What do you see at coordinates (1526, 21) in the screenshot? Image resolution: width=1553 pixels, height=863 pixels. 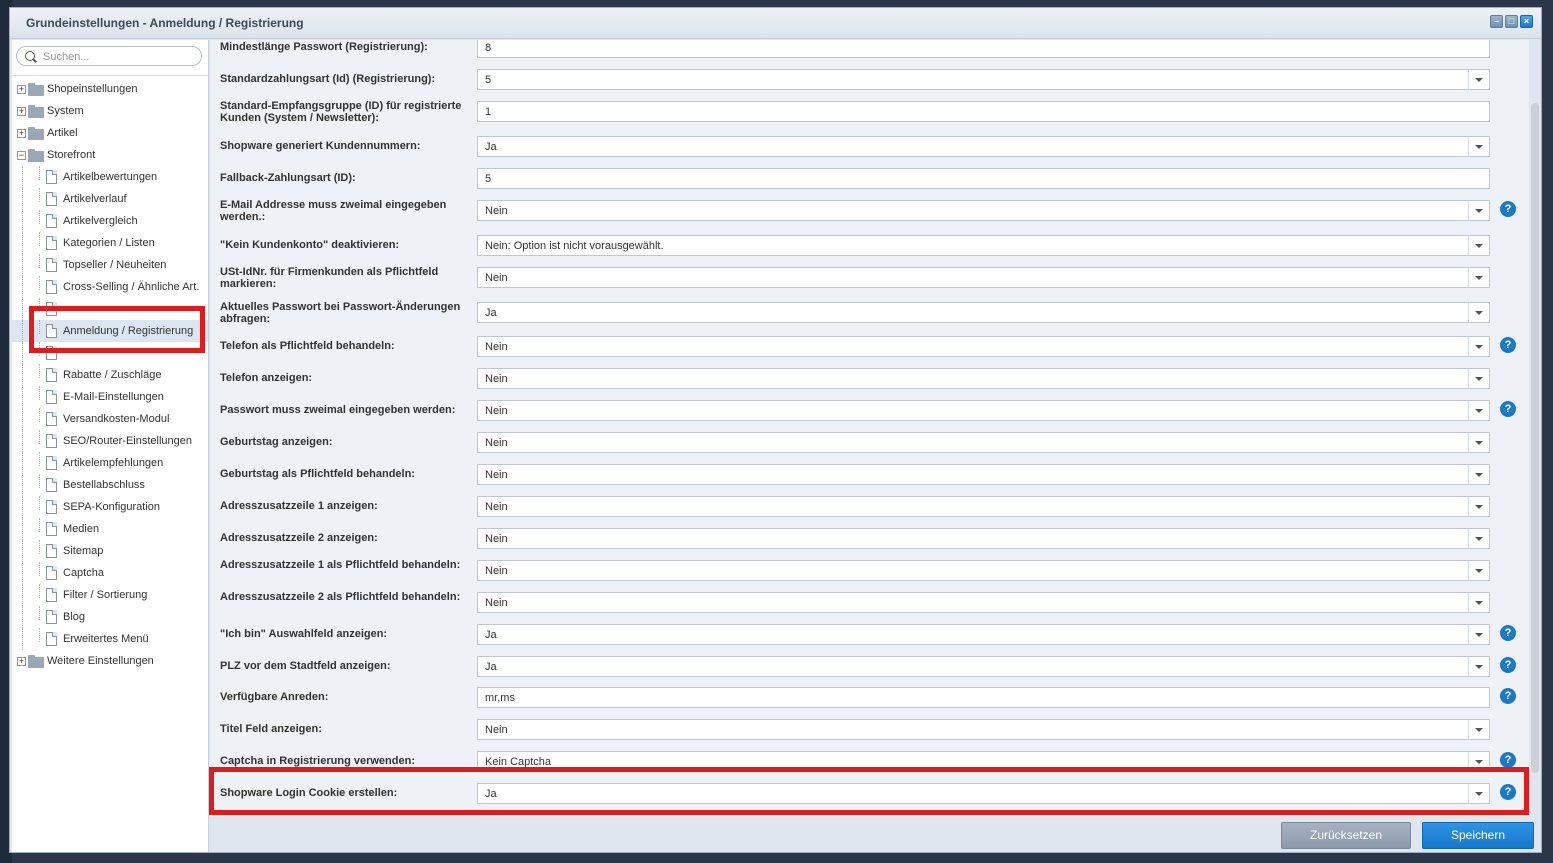 I see `close-icon: ×` at bounding box center [1526, 21].